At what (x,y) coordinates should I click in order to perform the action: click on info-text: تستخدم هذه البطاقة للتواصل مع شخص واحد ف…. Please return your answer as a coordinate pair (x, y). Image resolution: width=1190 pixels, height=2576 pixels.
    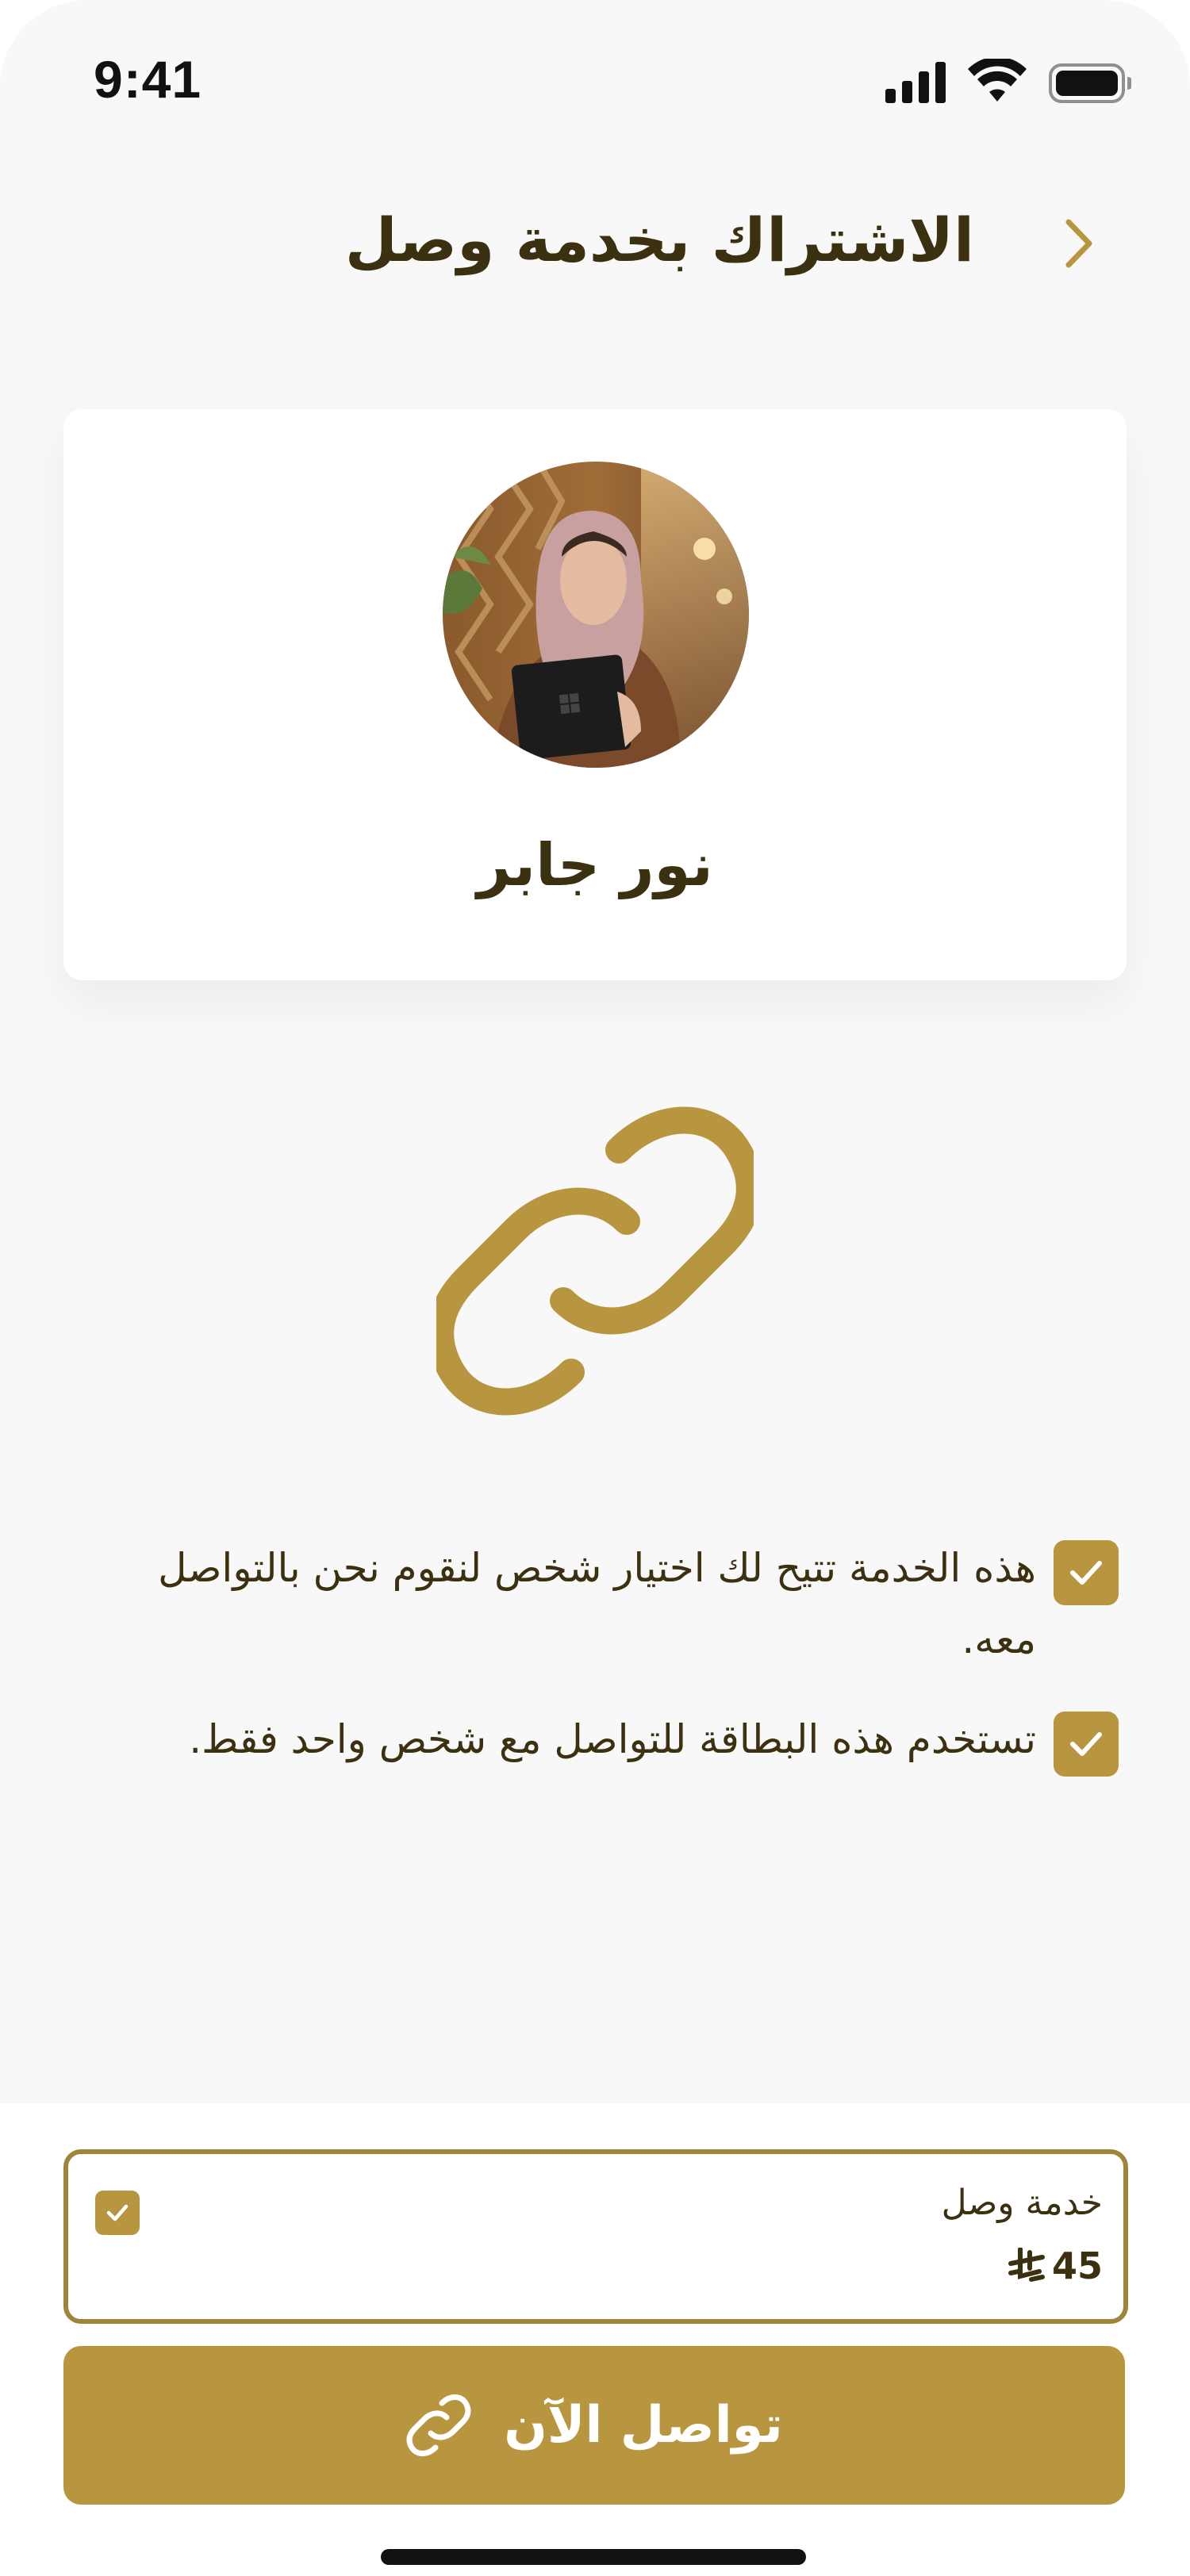
    Looking at the image, I should click on (612, 1739).